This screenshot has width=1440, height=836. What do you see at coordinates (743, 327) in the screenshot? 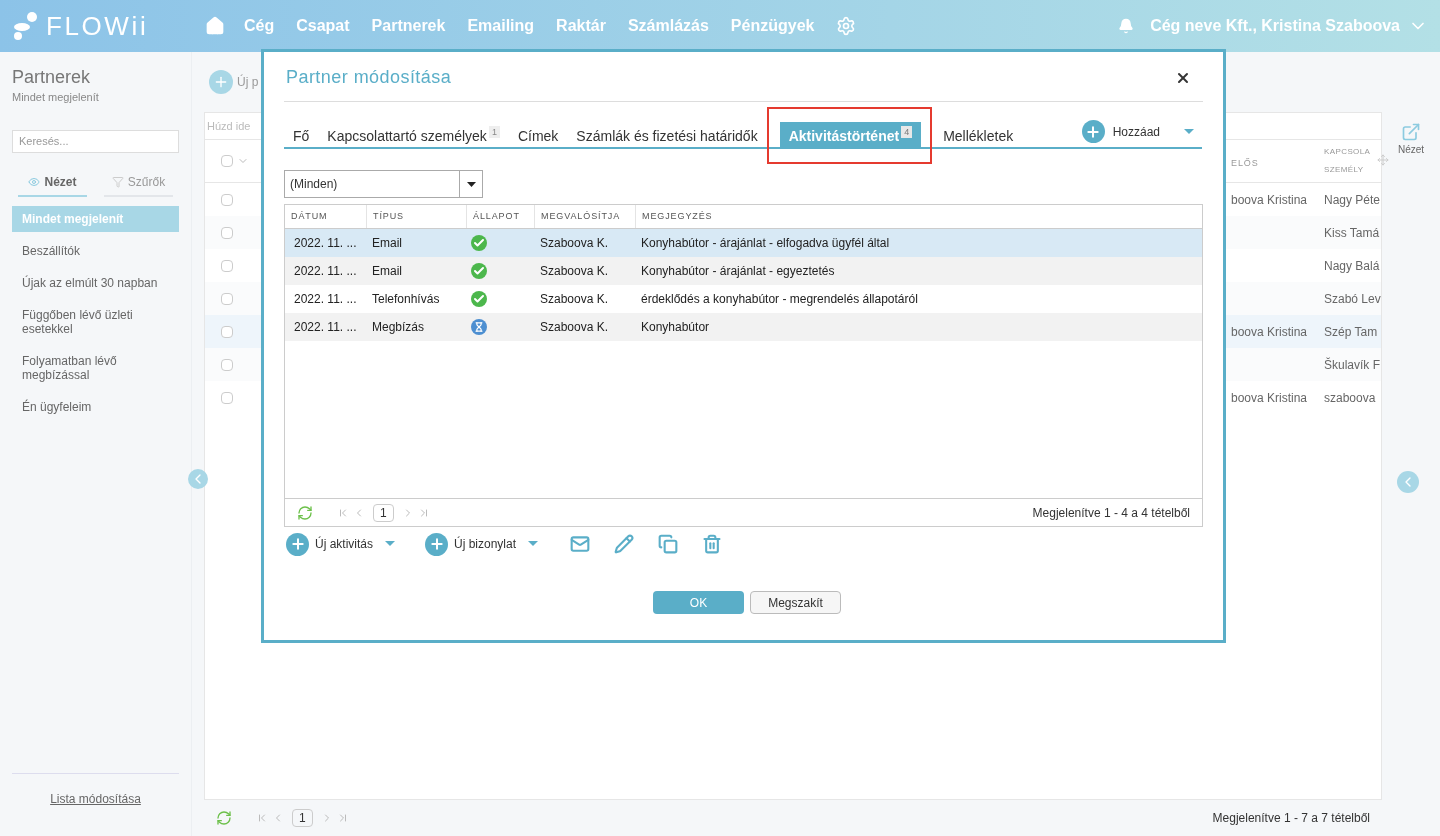
I see `table-row: 2022. 11. ... Megbízás Szaboova K. Konyhabútor` at bounding box center [743, 327].